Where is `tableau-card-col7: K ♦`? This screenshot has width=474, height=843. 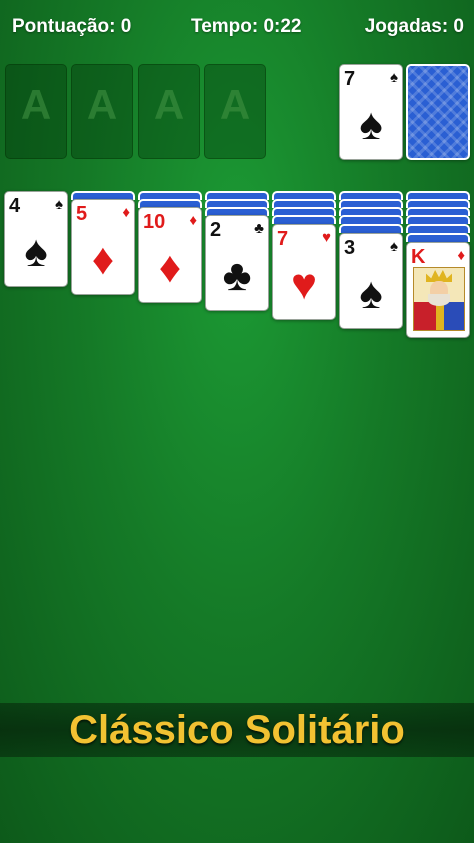
tableau-card-col7: K ♦ is located at coordinates (438, 290).